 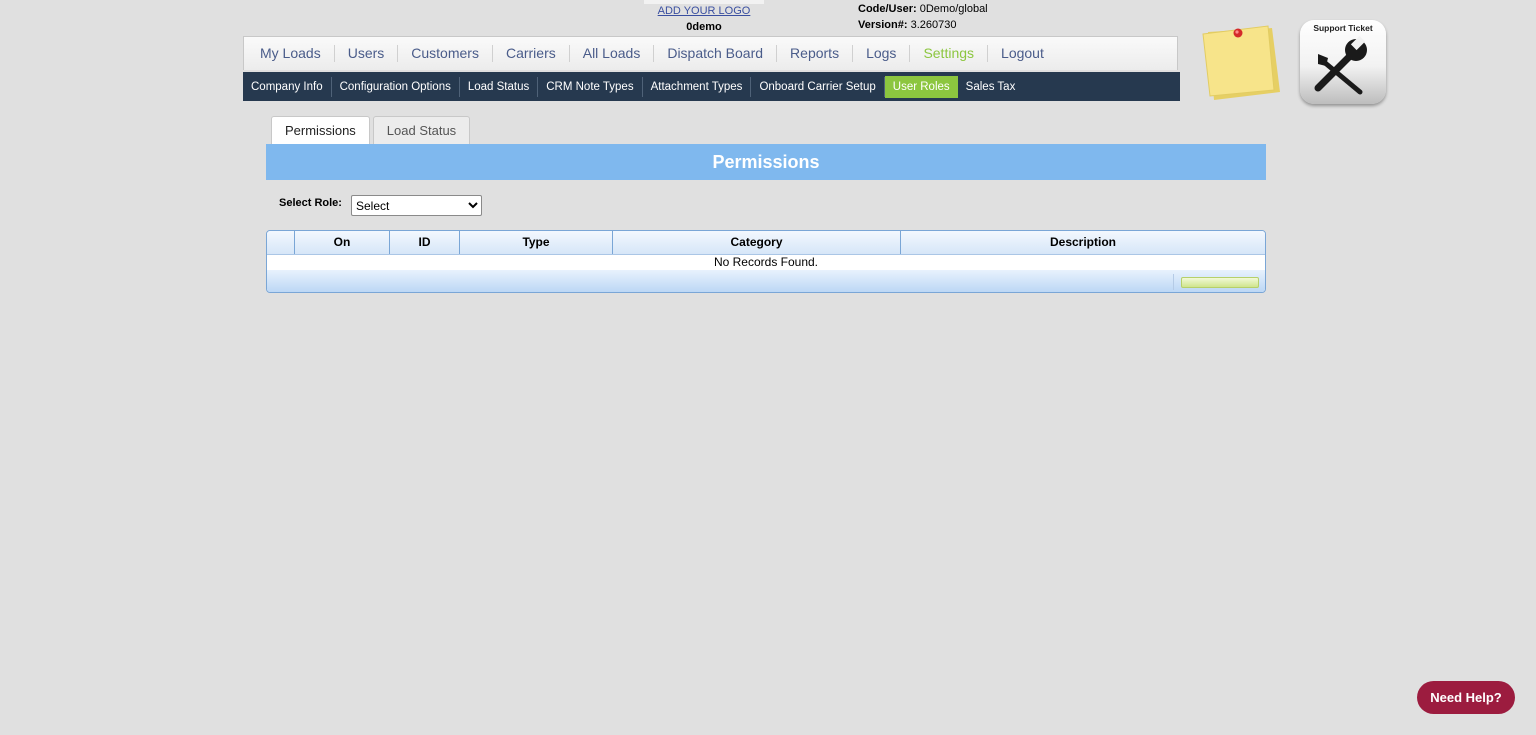 What do you see at coordinates (766, 281) in the screenshot?
I see `grid-footer` at bounding box center [766, 281].